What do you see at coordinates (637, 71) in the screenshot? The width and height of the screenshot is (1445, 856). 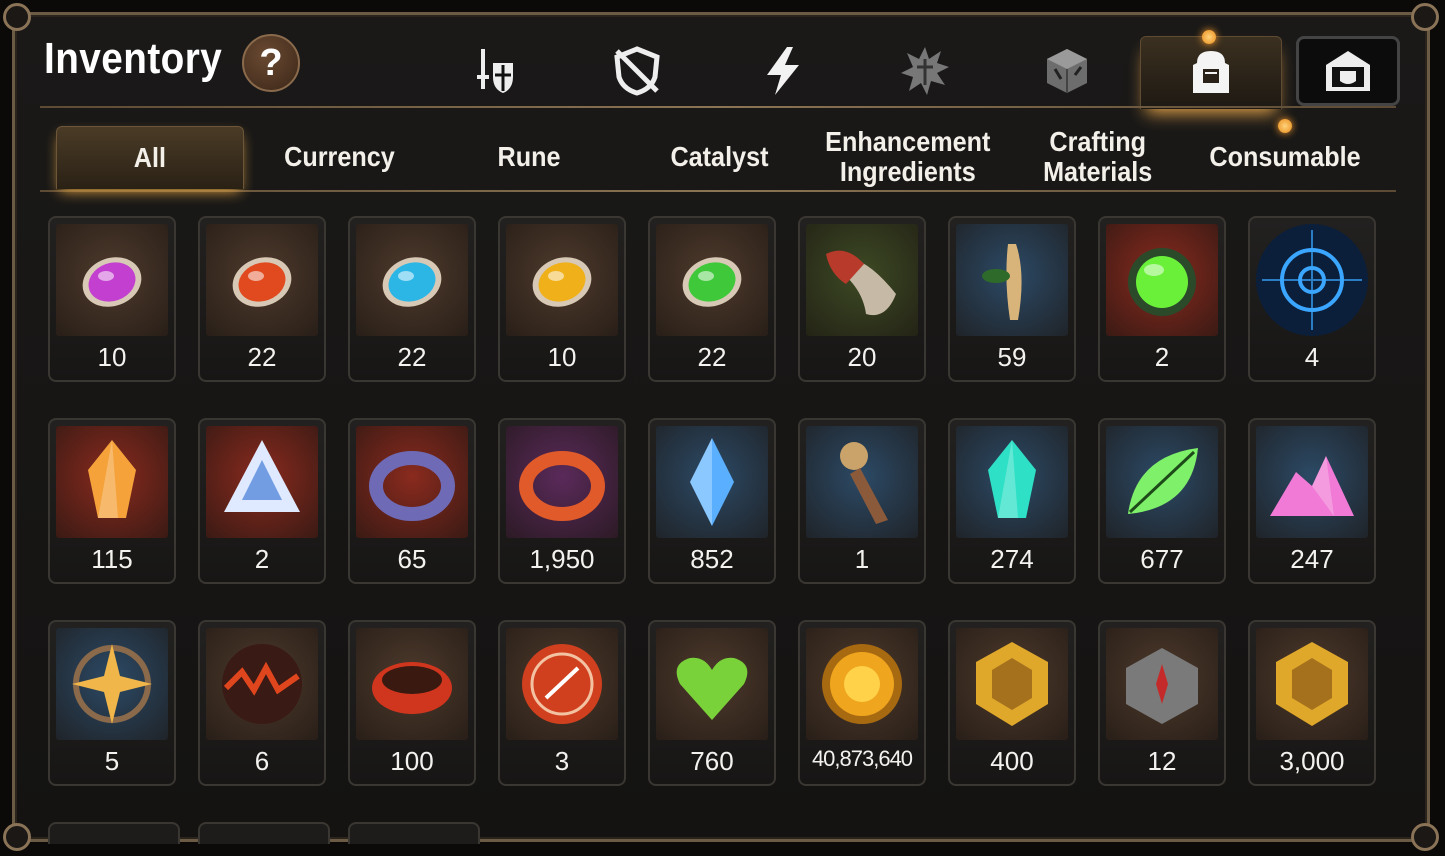 I see `crossed-shield-icon` at bounding box center [637, 71].